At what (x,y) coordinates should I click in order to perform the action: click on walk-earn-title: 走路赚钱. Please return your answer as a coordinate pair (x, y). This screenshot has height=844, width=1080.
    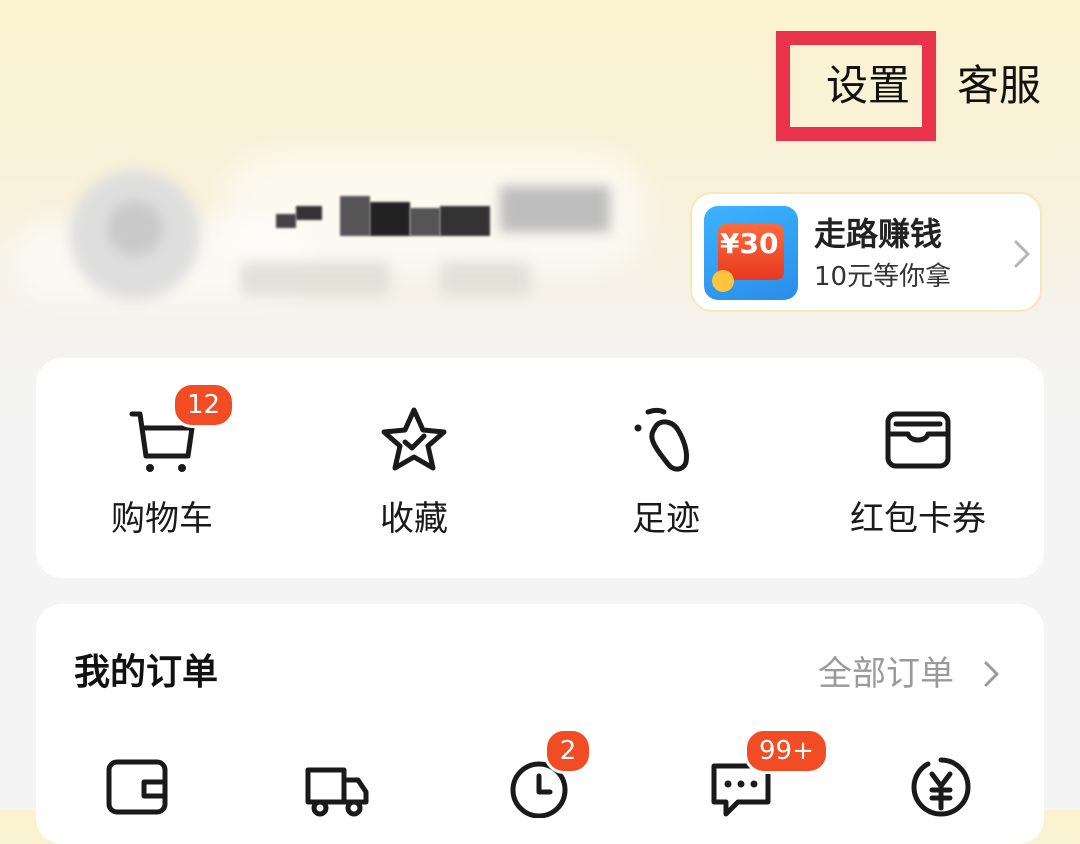
    Looking at the image, I should click on (878, 234).